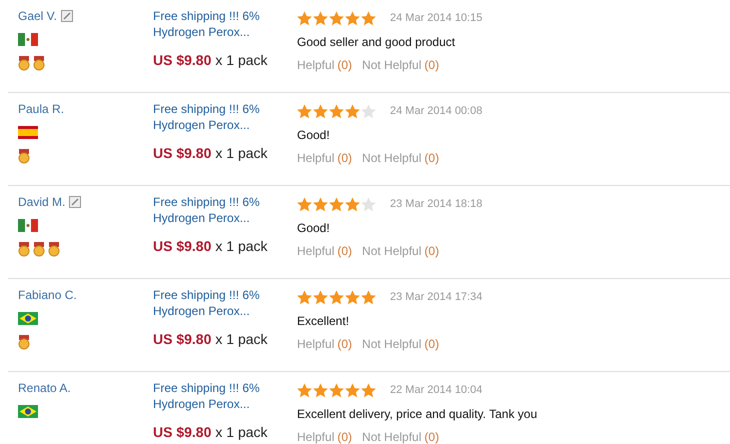 Image resolution: width=730 pixels, height=444 pixels. What do you see at coordinates (45, 16) in the screenshot?
I see `reviewer-name: Gael V.` at bounding box center [45, 16].